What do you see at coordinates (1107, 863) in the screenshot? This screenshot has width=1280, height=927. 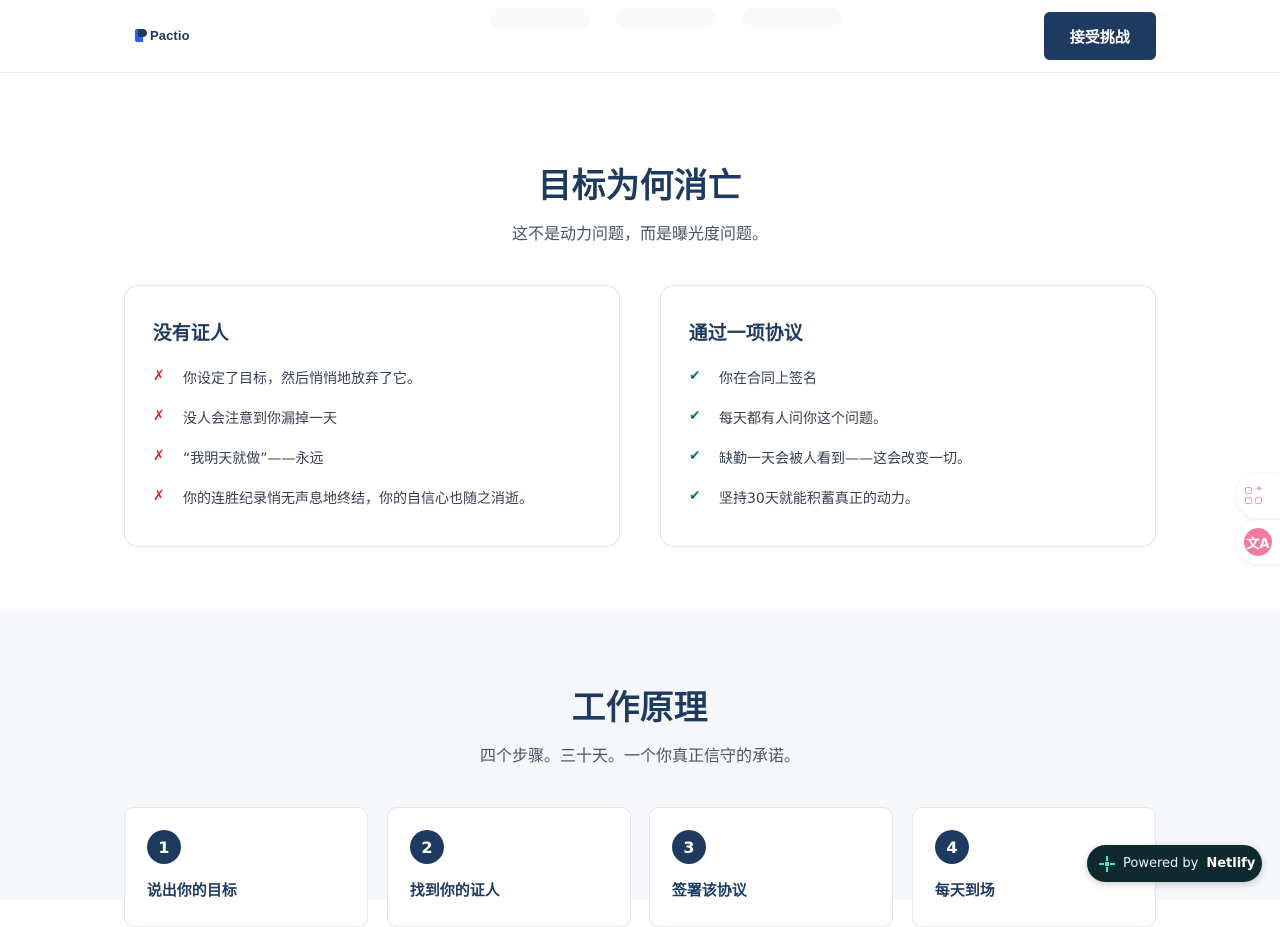 I see `netlify-icon` at bounding box center [1107, 863].